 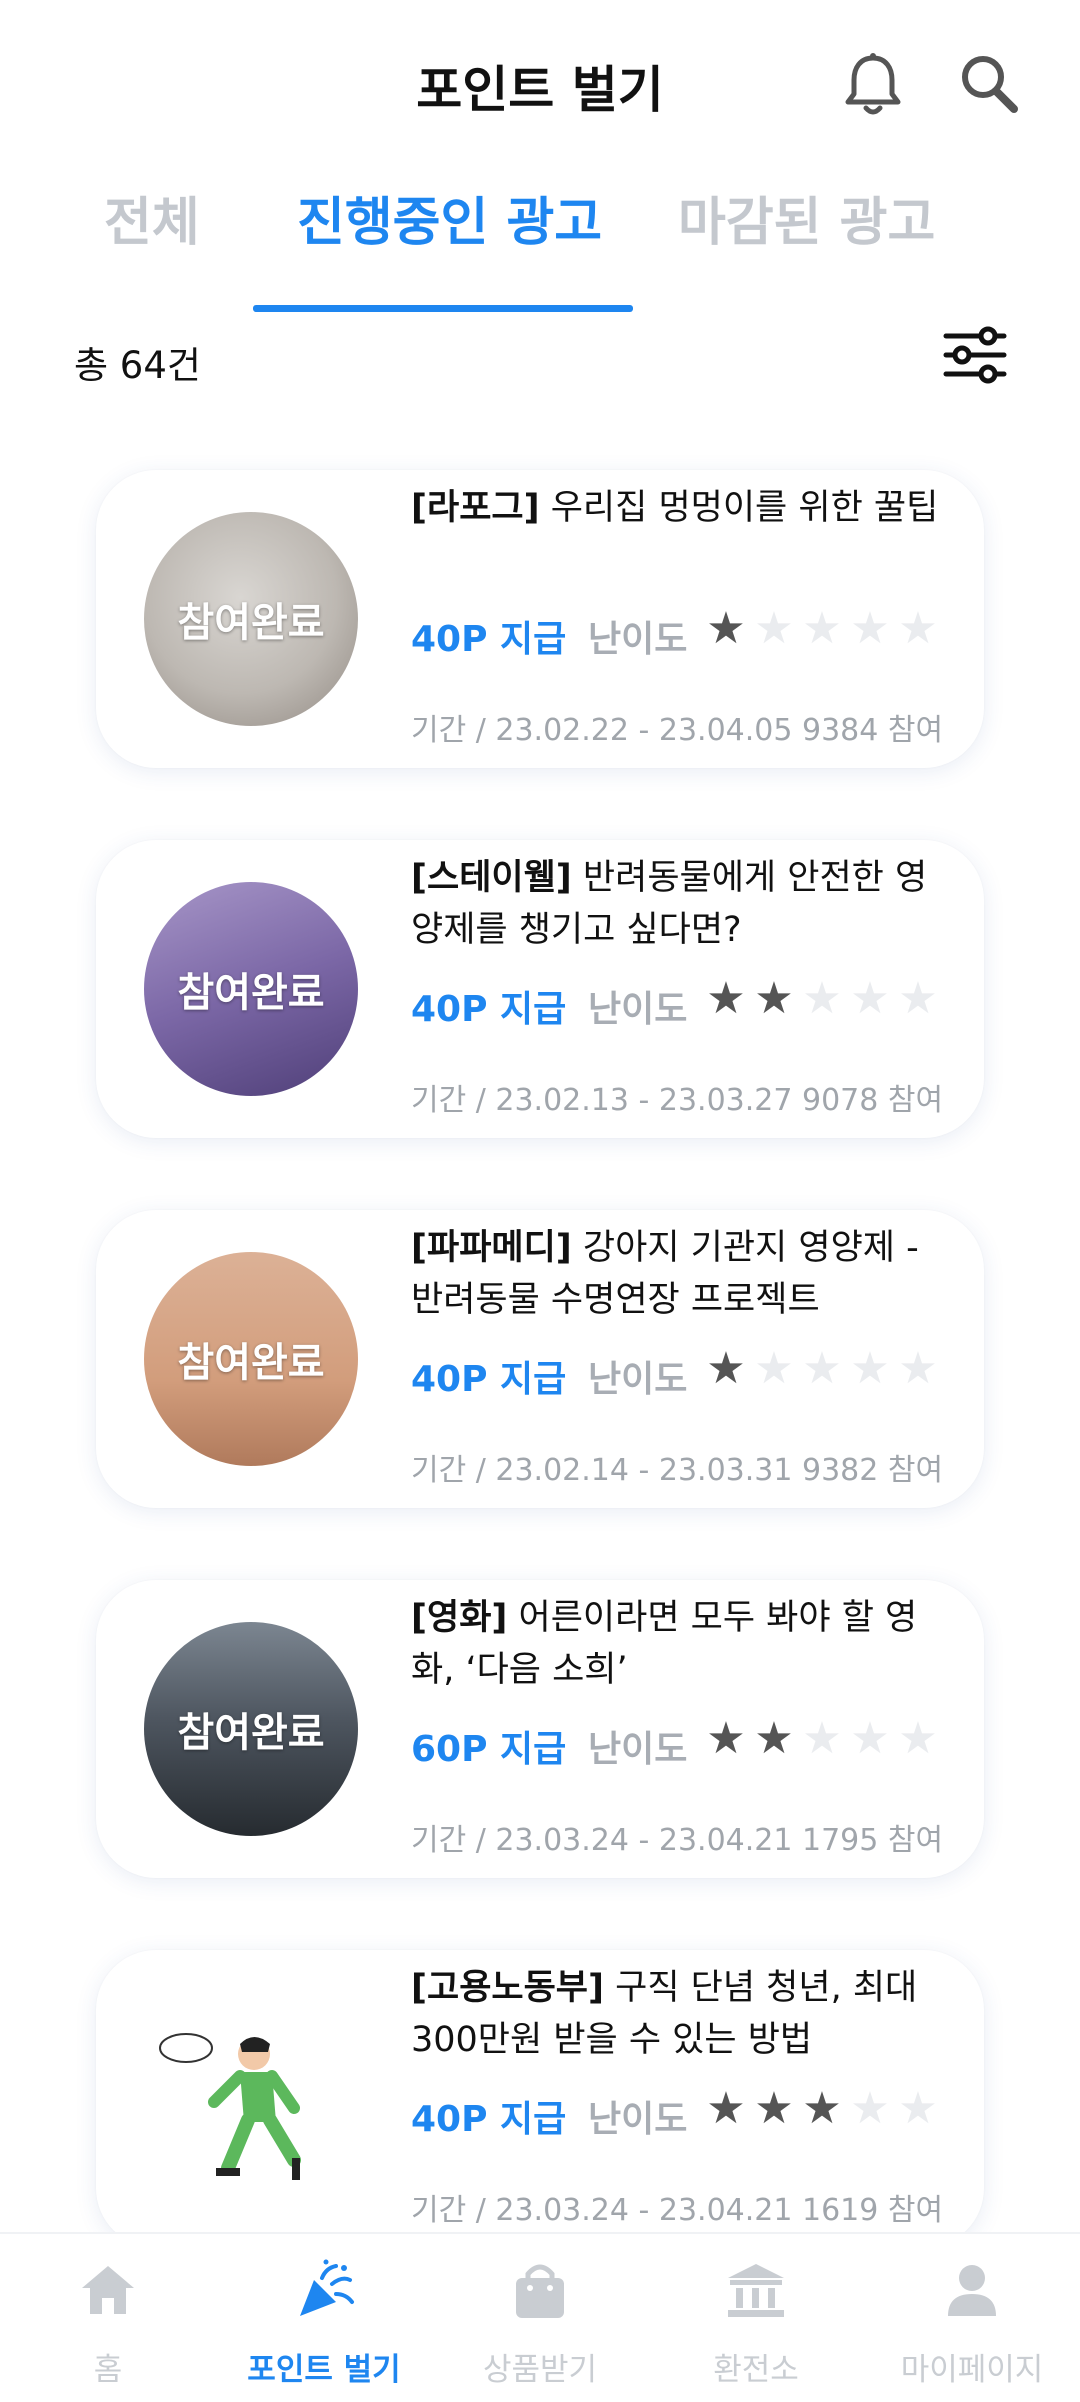 I want to click on participated-label, so click(x=251, y=2099).